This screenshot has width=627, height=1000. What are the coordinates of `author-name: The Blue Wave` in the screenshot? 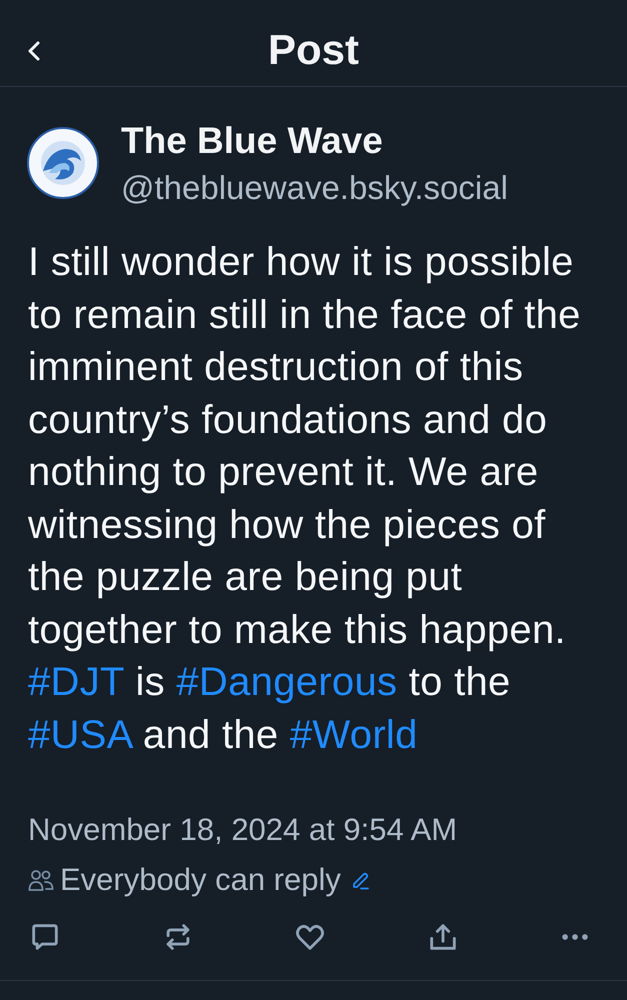 It's located at (314, 141).